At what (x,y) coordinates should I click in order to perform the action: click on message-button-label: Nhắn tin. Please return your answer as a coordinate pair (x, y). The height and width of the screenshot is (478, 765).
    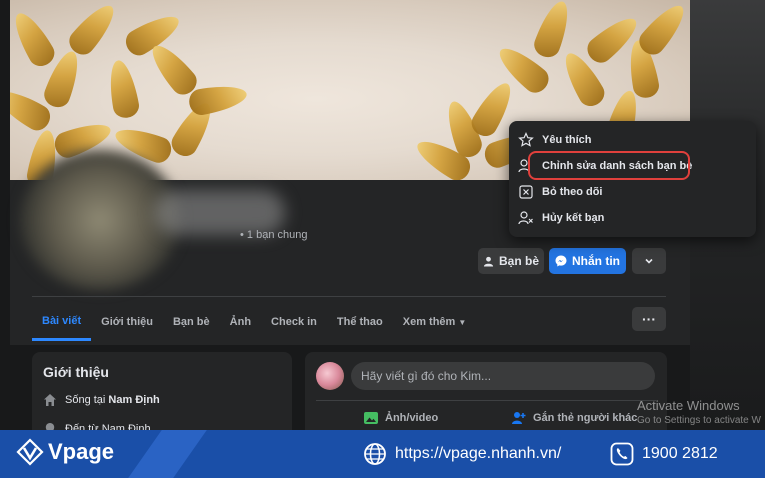
    Looking at the image, I should click on (596, 261).